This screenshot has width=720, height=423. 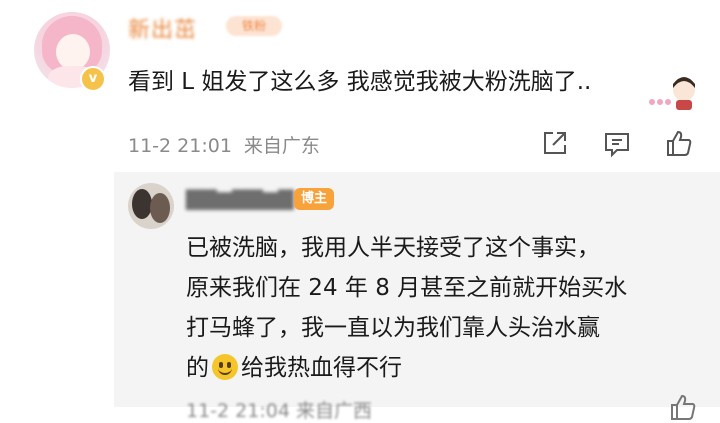 What do you see at coordinates (314, 199) in the screenshot?
I see `author-badge: 博主` at bounding box center [314, 199].